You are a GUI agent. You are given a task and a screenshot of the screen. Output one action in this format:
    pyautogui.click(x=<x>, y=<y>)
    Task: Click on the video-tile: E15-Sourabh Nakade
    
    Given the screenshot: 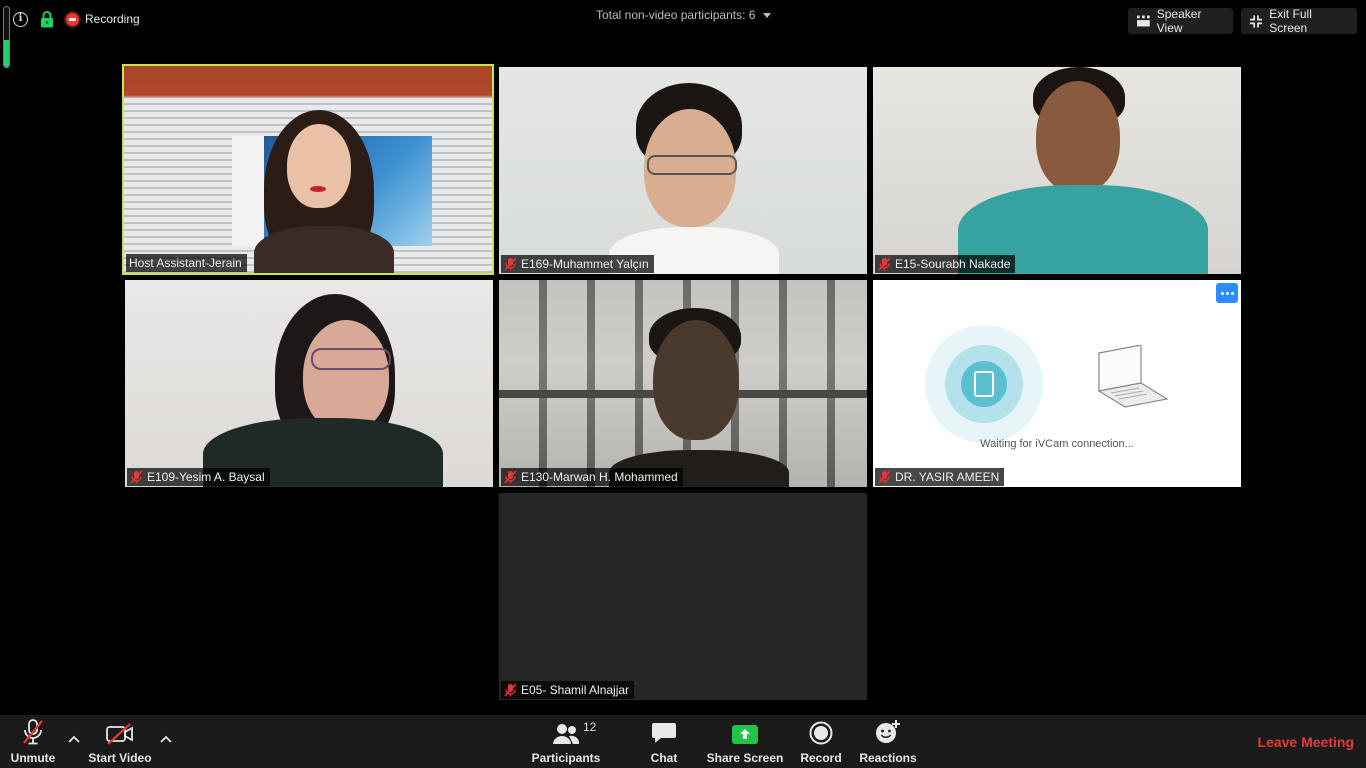 What is the action you would take?
    pyautogui.click(x=1057, y=170)
    